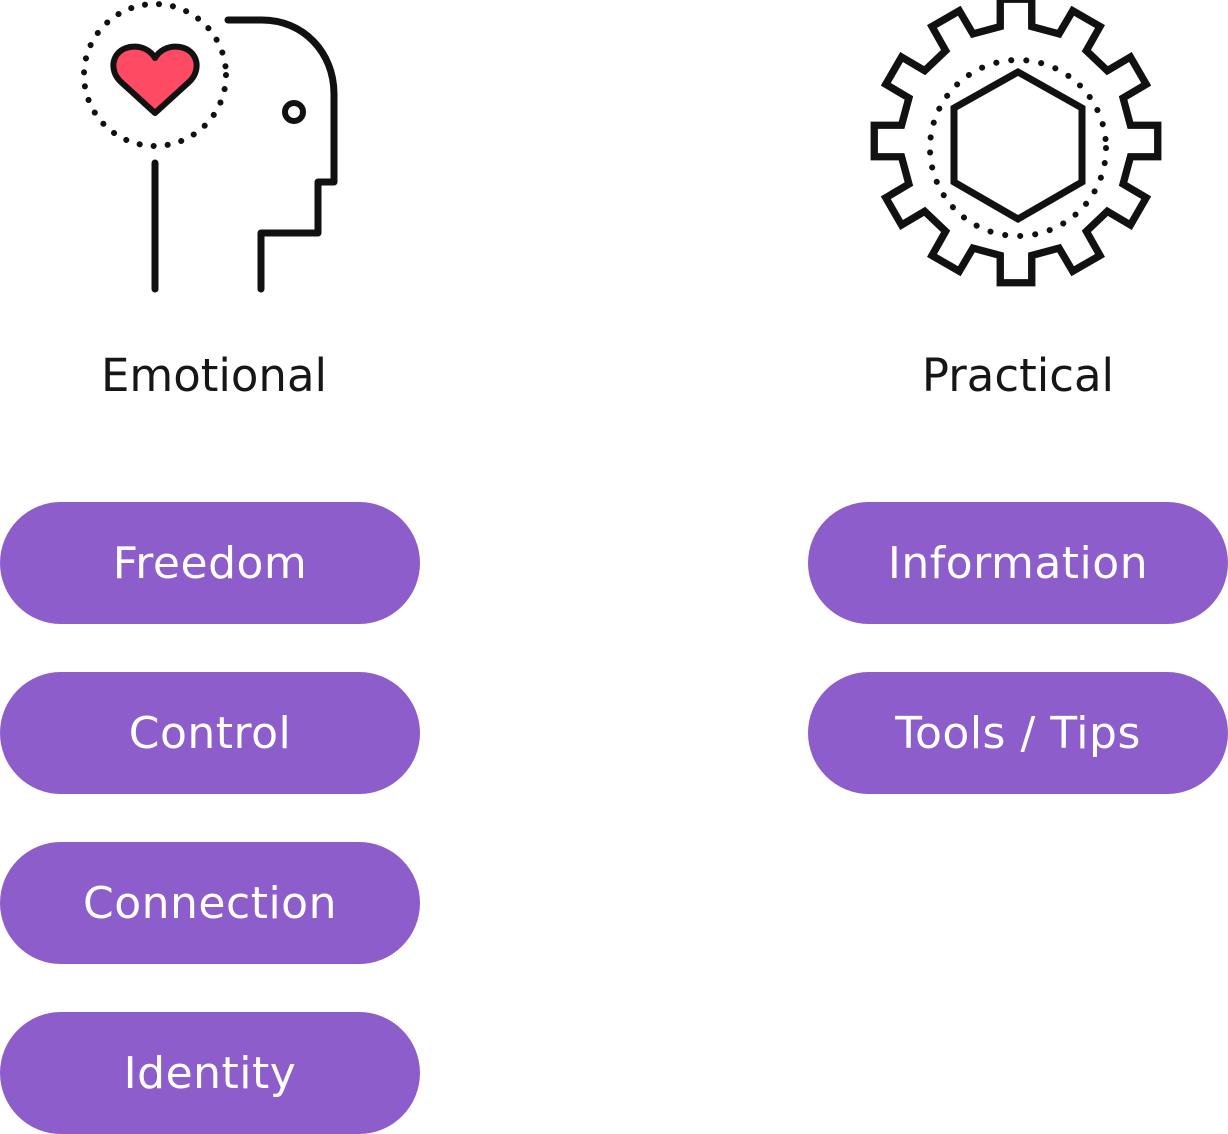 This screenshot has height=1134, width=1228. I want to click on gear-outline, so click(1016, 143).